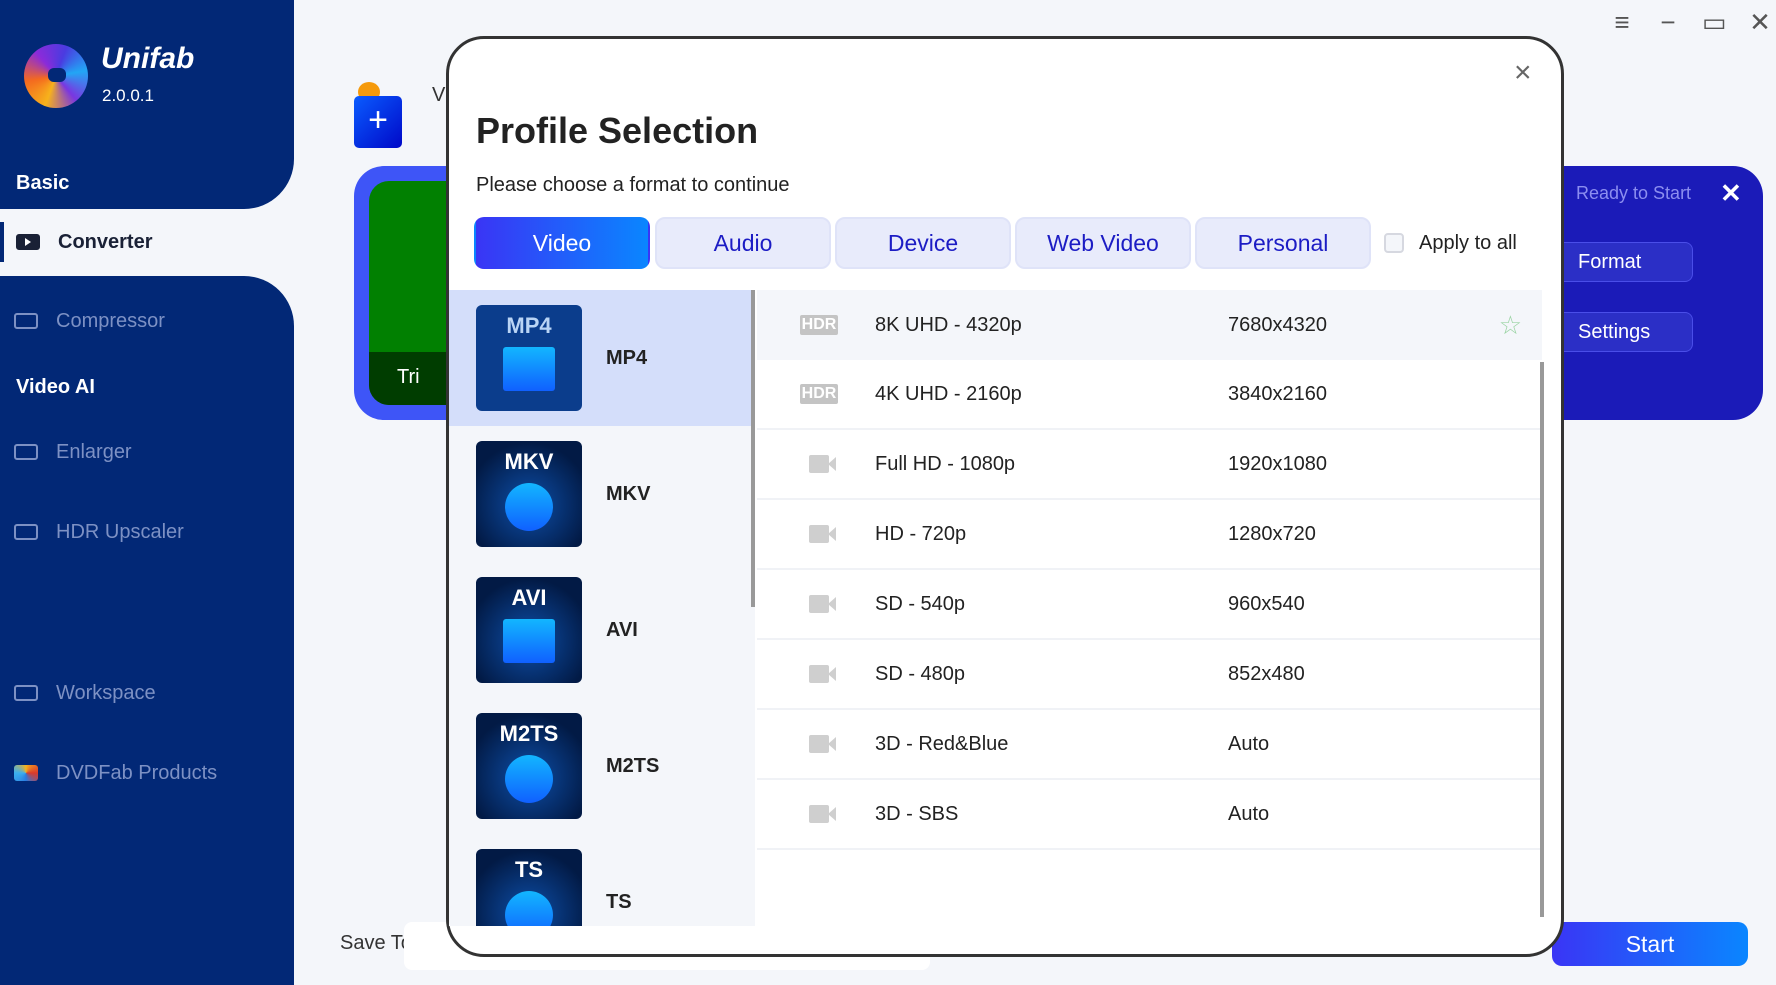 Image resolution: width=1776 pixels, height=985 pixels. Describe the element at coordinates (1283, 243) in the screenshot. I see `tab-personal: Personal` at that location.